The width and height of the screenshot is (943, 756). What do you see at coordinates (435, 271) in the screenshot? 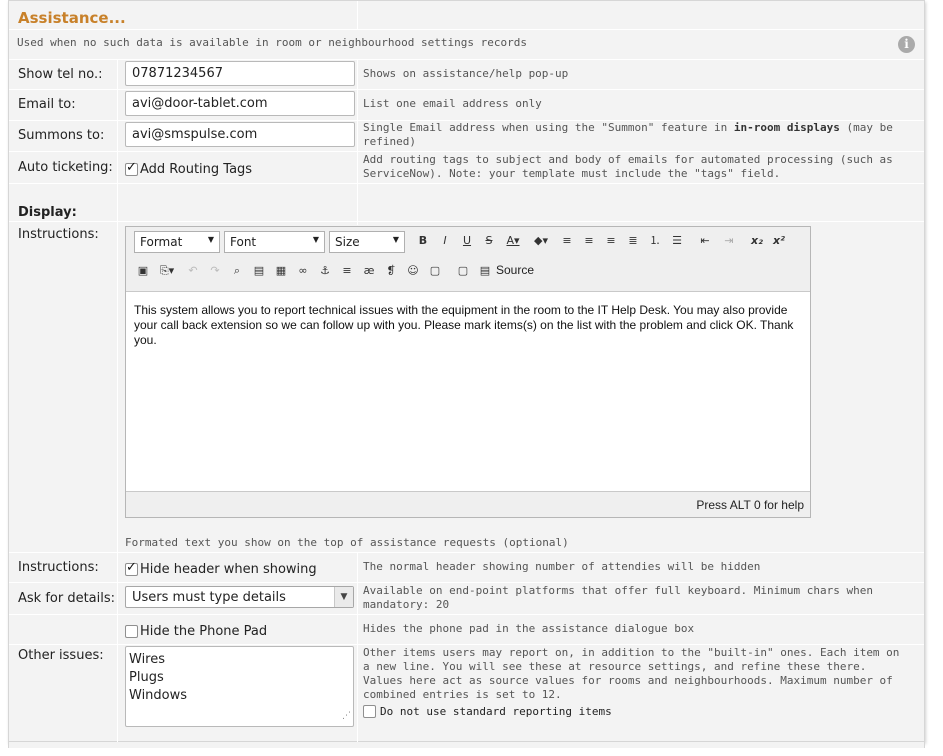
I see `iframe-icon: ▢` at bounding box center [435, 271].